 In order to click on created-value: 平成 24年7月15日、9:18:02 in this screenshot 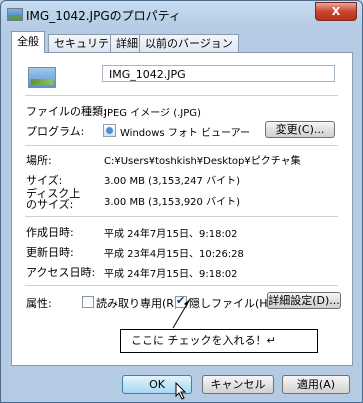, I will do `click(171, 234)`.